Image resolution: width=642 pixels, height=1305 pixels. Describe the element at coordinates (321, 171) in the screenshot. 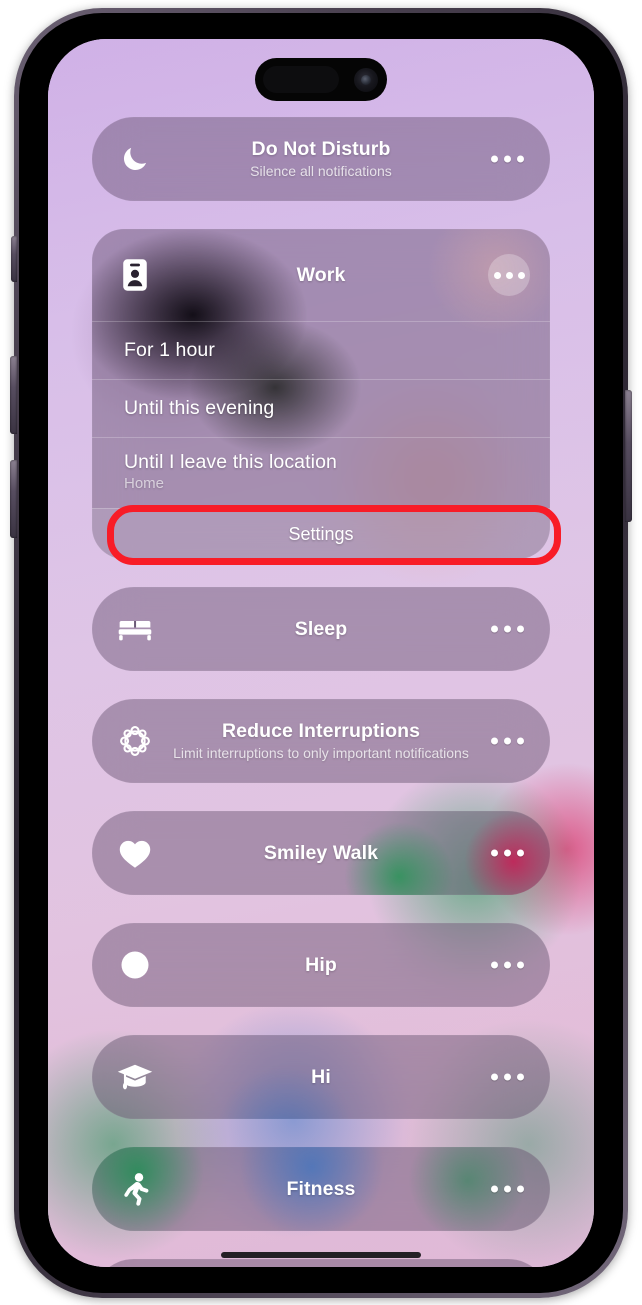

I see `focus-item-subtitle: Silence all notifications` at that location.